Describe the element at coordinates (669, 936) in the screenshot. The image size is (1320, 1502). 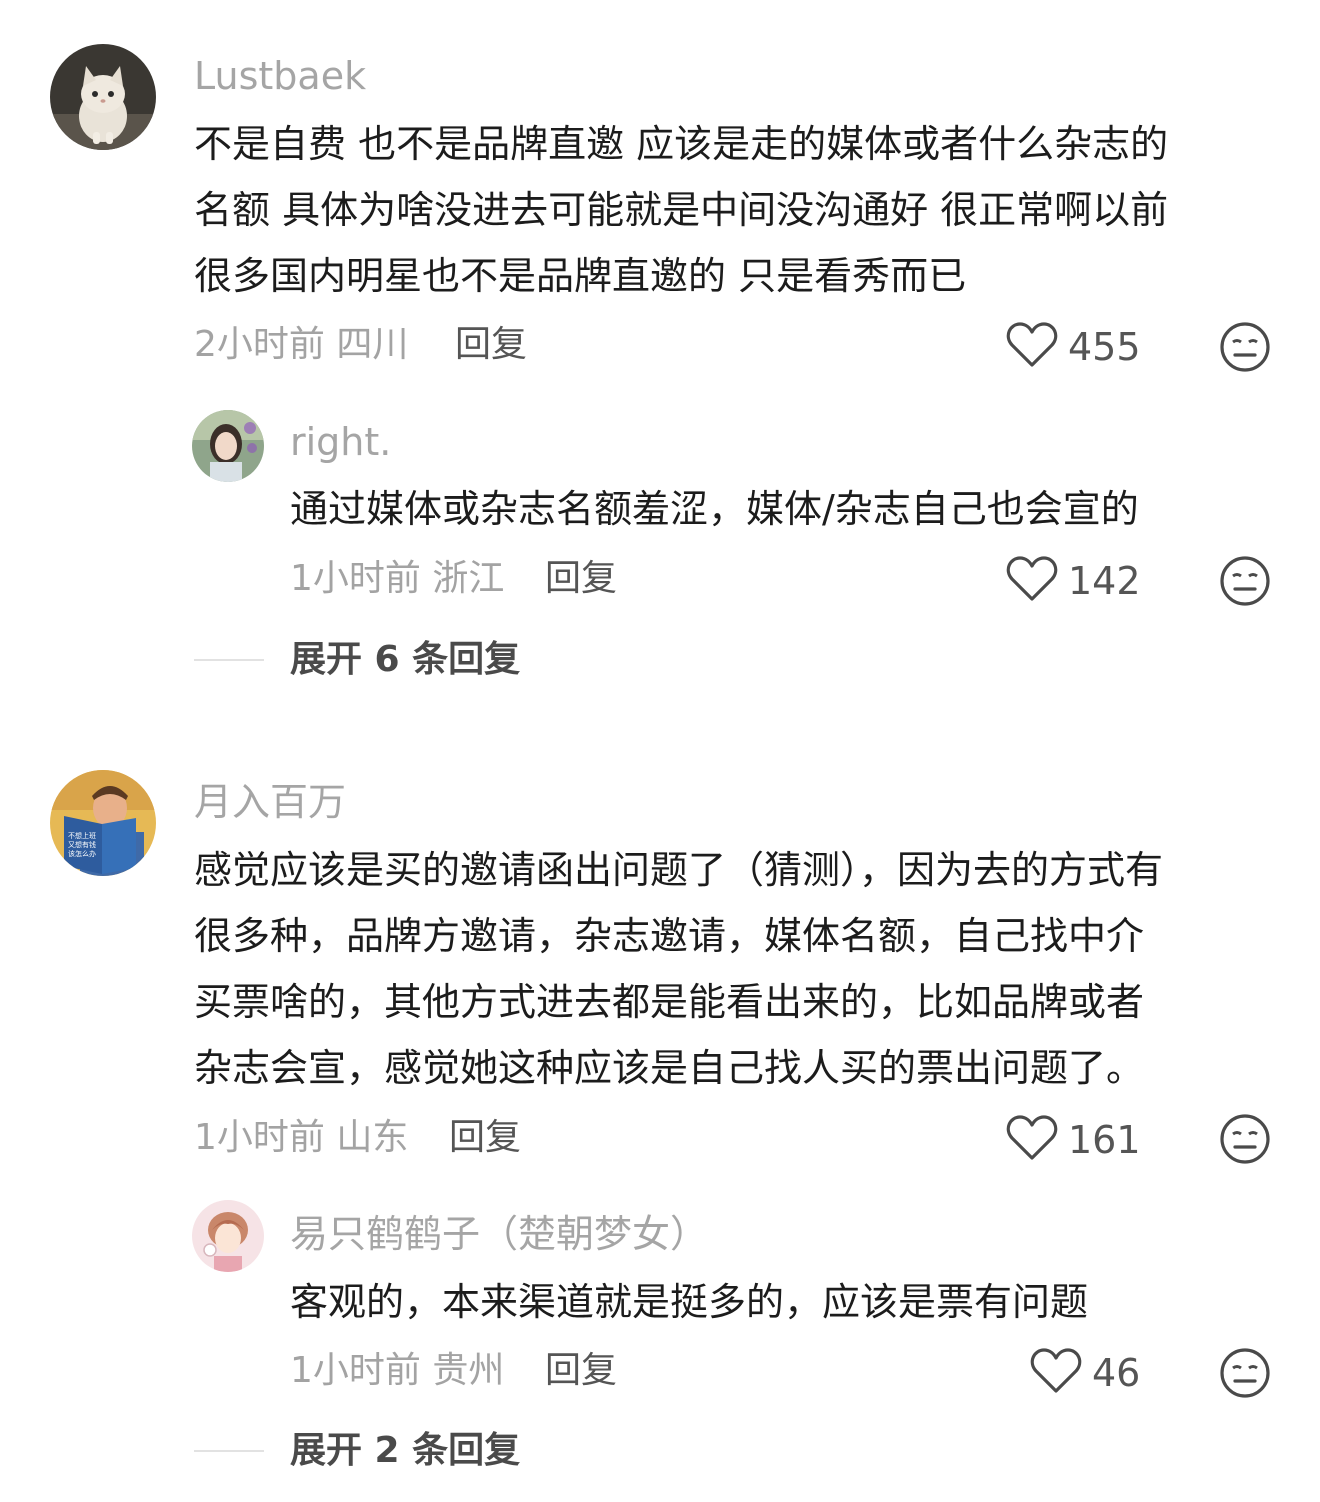
I see `comment-text-line: 很多种，品牌方邀请，杂志邀请，媒体名额，自己找中介` at that location.